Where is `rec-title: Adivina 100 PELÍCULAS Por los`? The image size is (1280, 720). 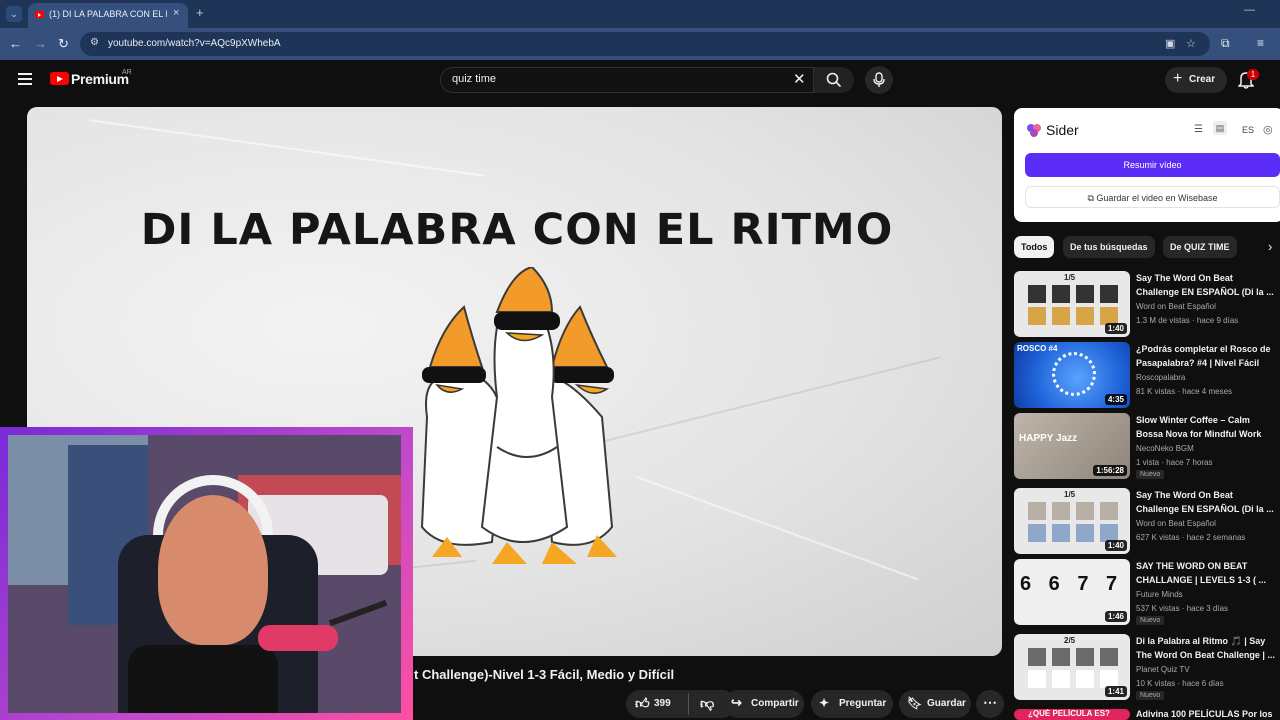 rec-title: Adivina 100 PELÍCULAS Por los is located at coordinates (1206, 714).